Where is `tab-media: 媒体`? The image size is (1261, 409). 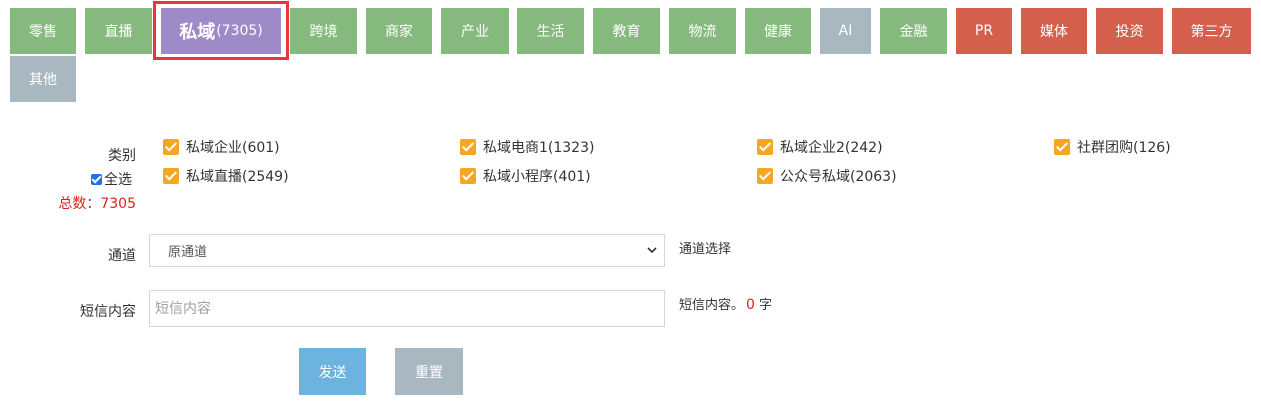
tab-media: 媒体 is located at coordinates (1054, 31).